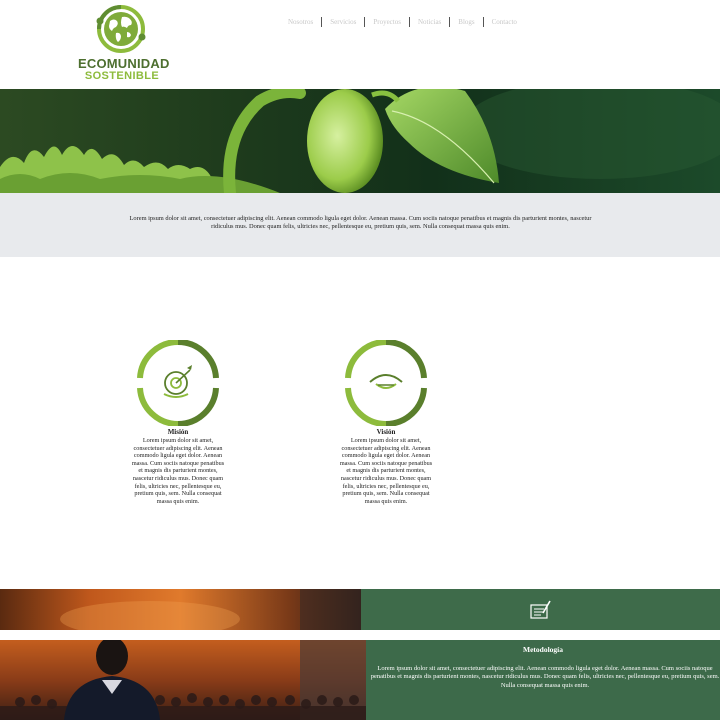  What do you see at coordinates (386, 383) in the screenshot?
I see `eye-icon` at bounding box center [386, 383].